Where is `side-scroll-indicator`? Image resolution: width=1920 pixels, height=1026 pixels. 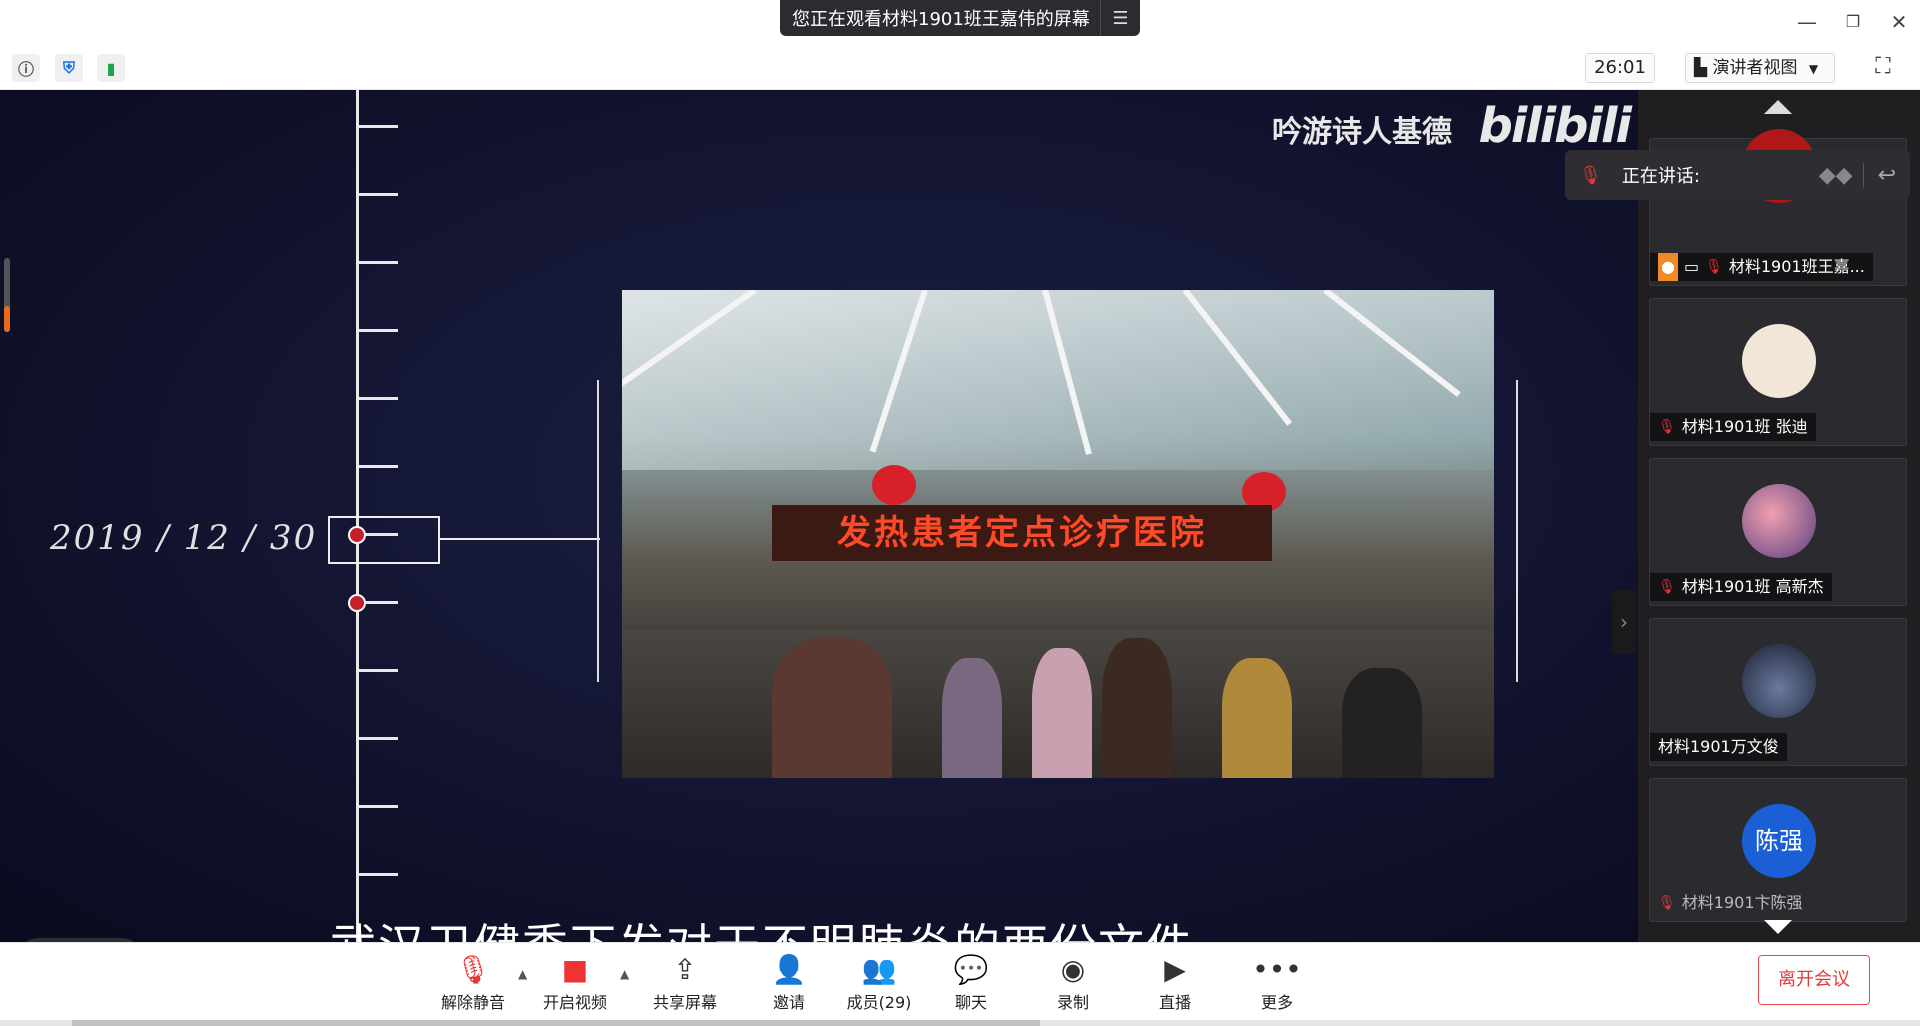 side-scroll-indicator is located at coordinates (7, 295).